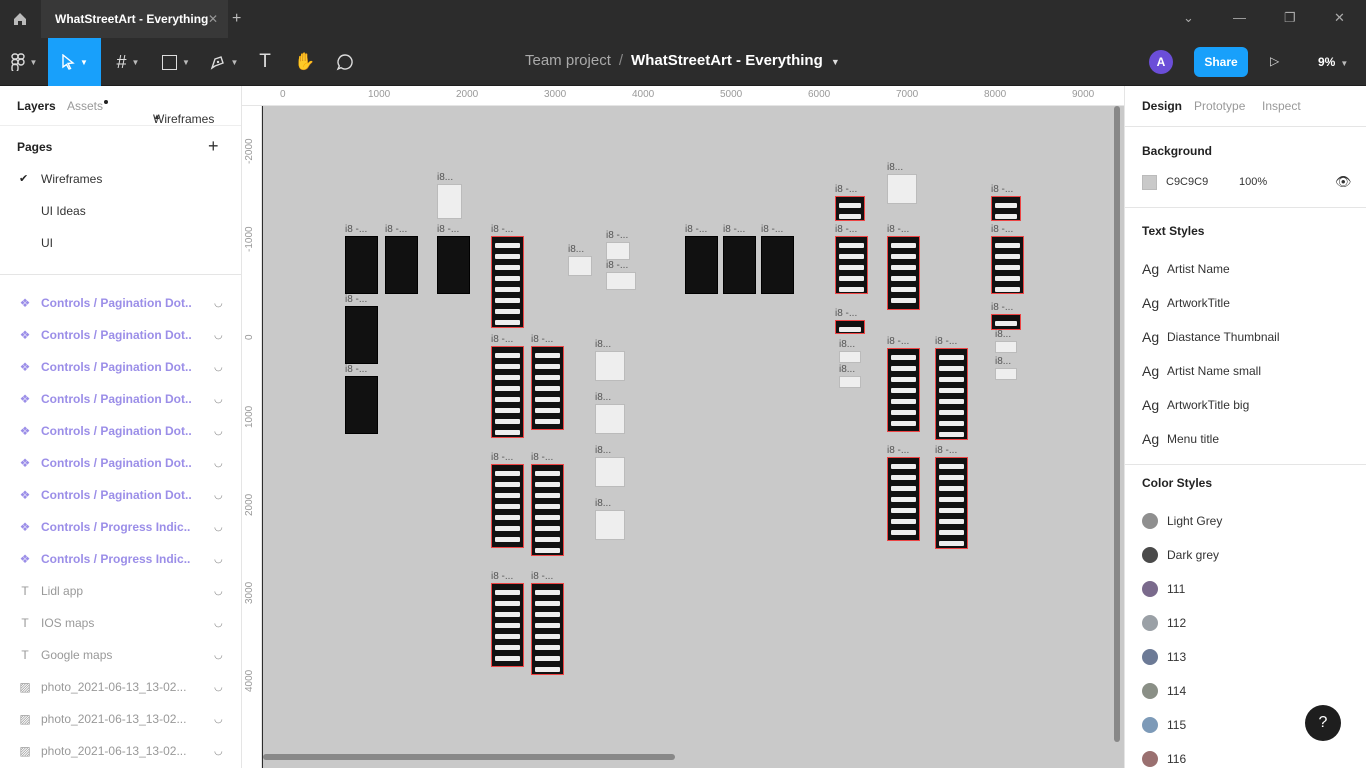  What do you see at coordinates (1343, 182) in the screenshot?
I see `eye-icon: 👁` at bounding box center [1343, 182].